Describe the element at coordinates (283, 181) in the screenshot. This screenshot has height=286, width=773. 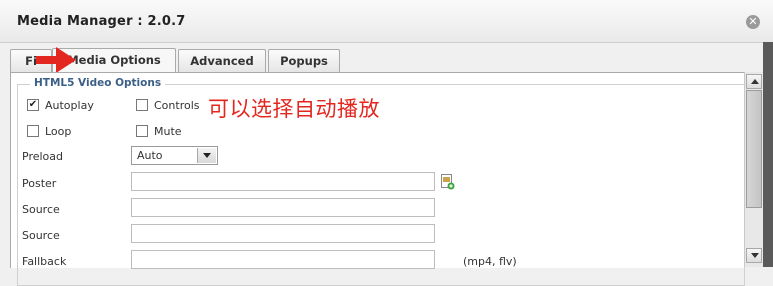
I see `poster-input` at that location.